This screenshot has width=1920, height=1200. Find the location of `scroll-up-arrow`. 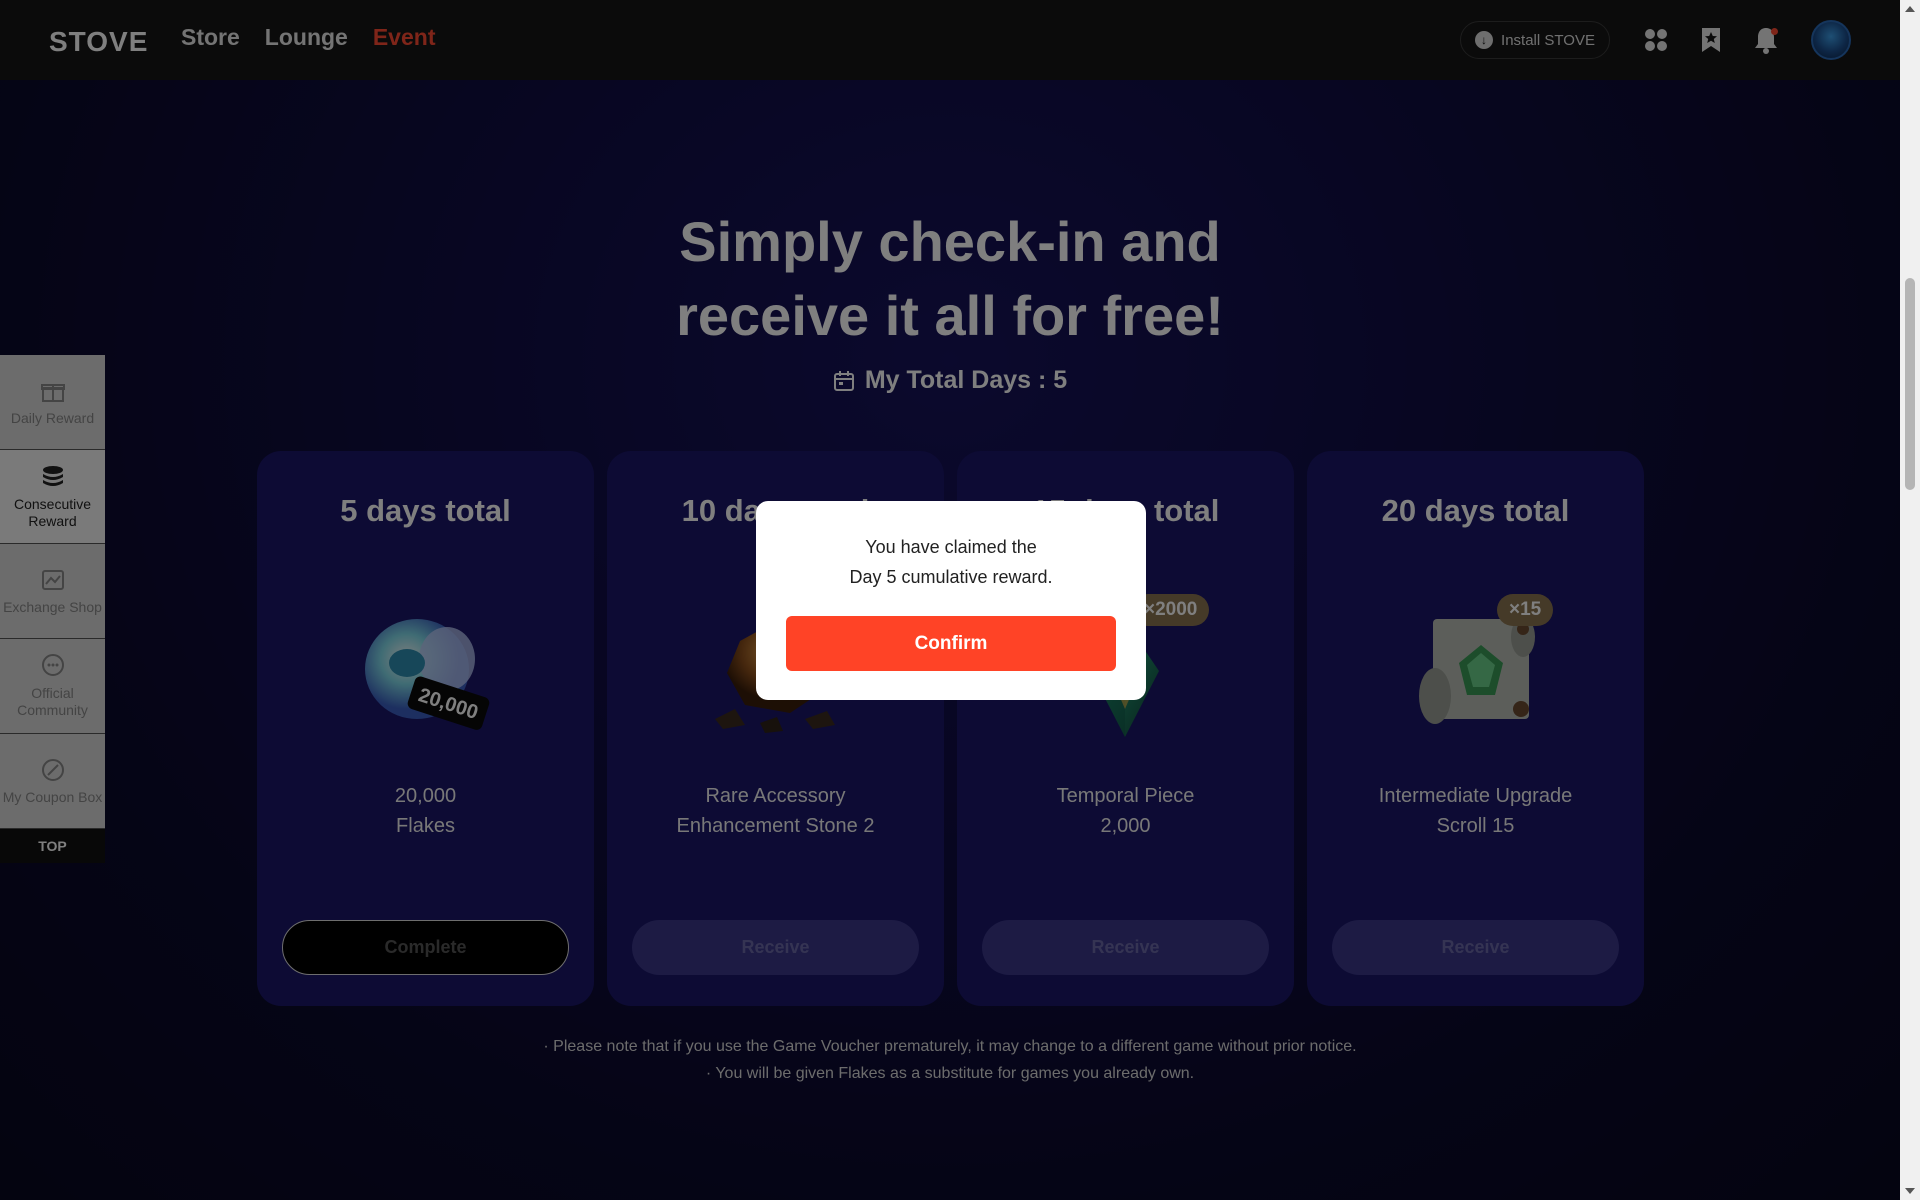

scroll-up-arrow is located at coordinates (1910, 9).